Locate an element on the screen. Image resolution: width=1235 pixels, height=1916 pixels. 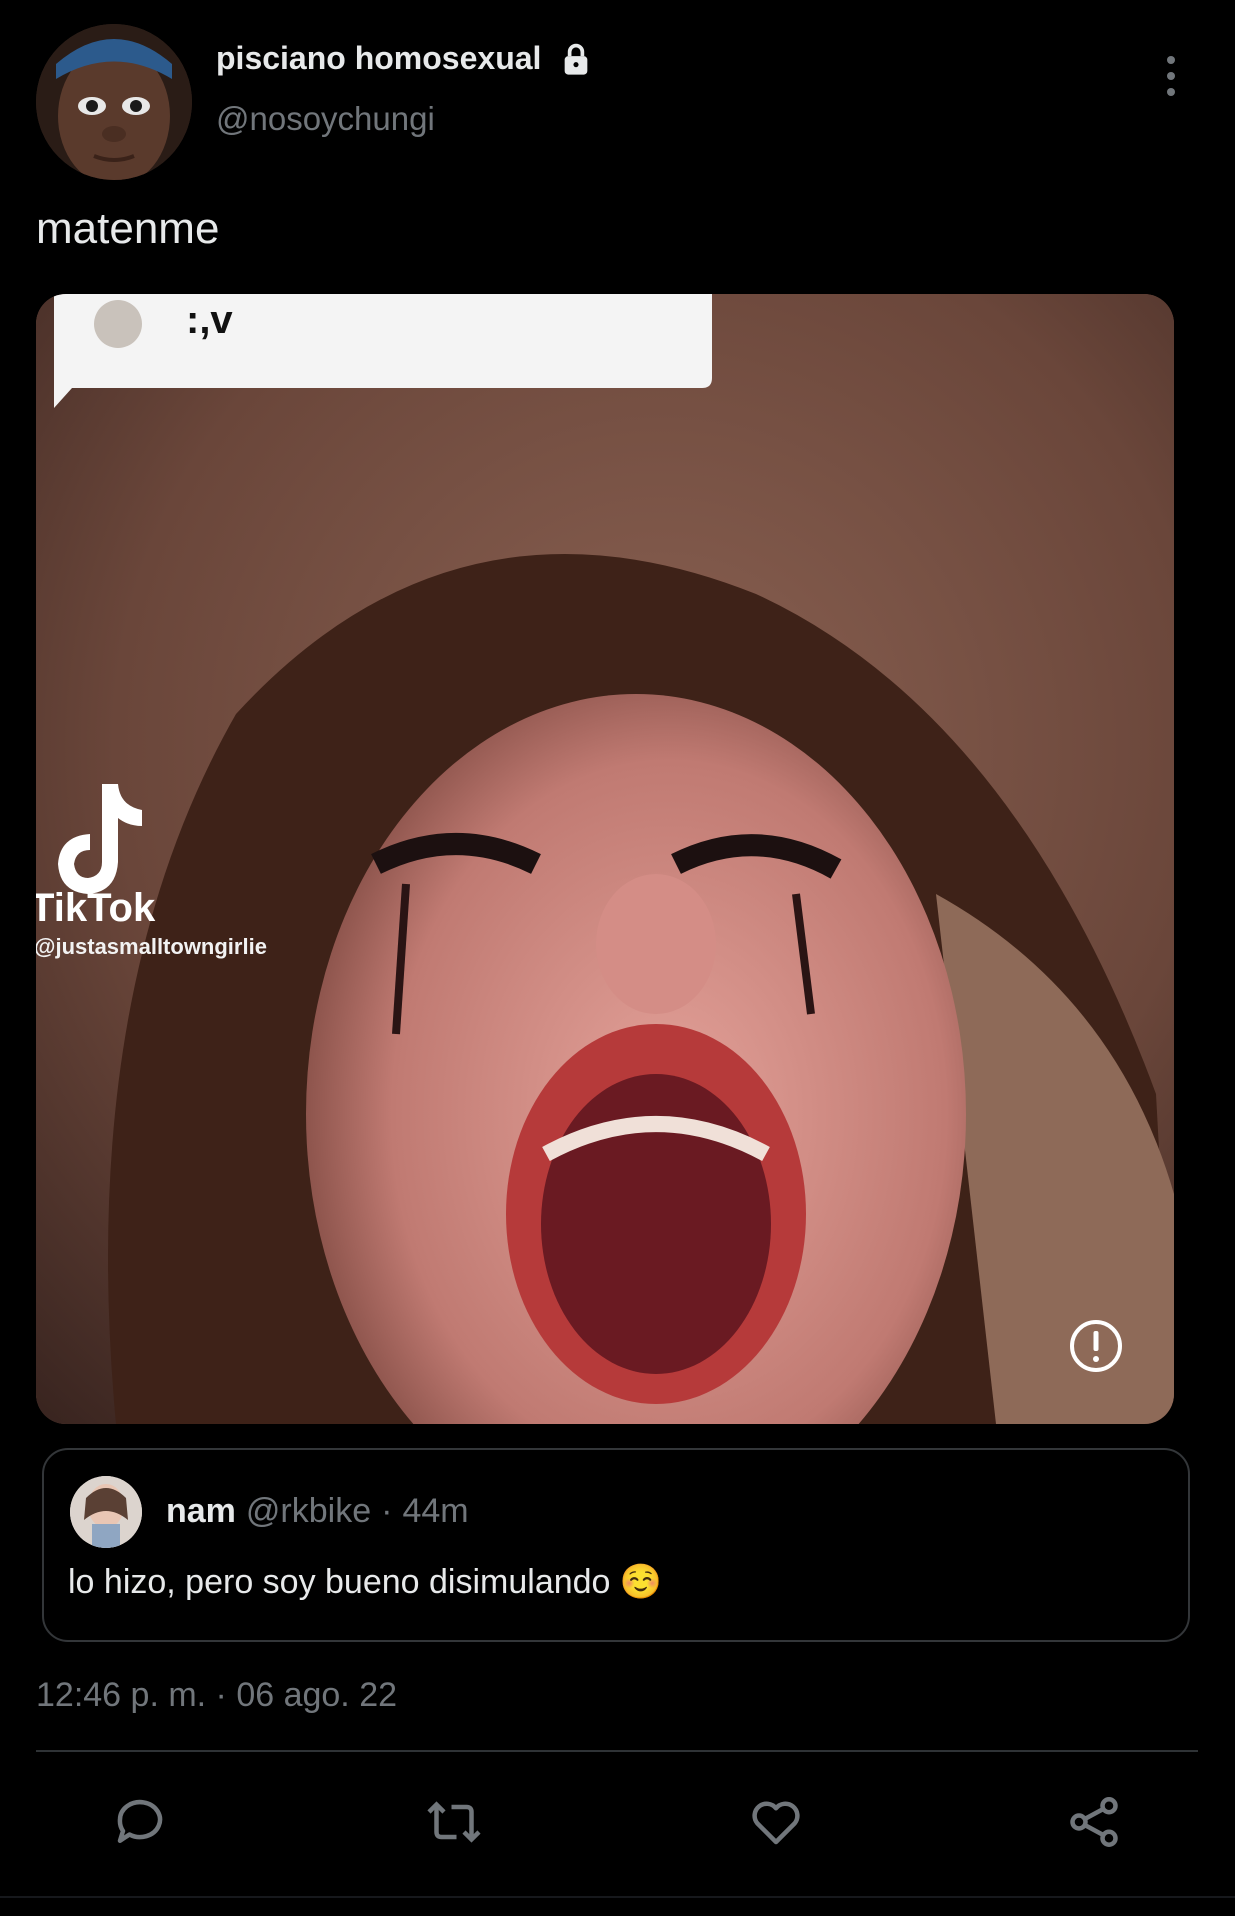
like-icon is located at coordinates (776, 1822).